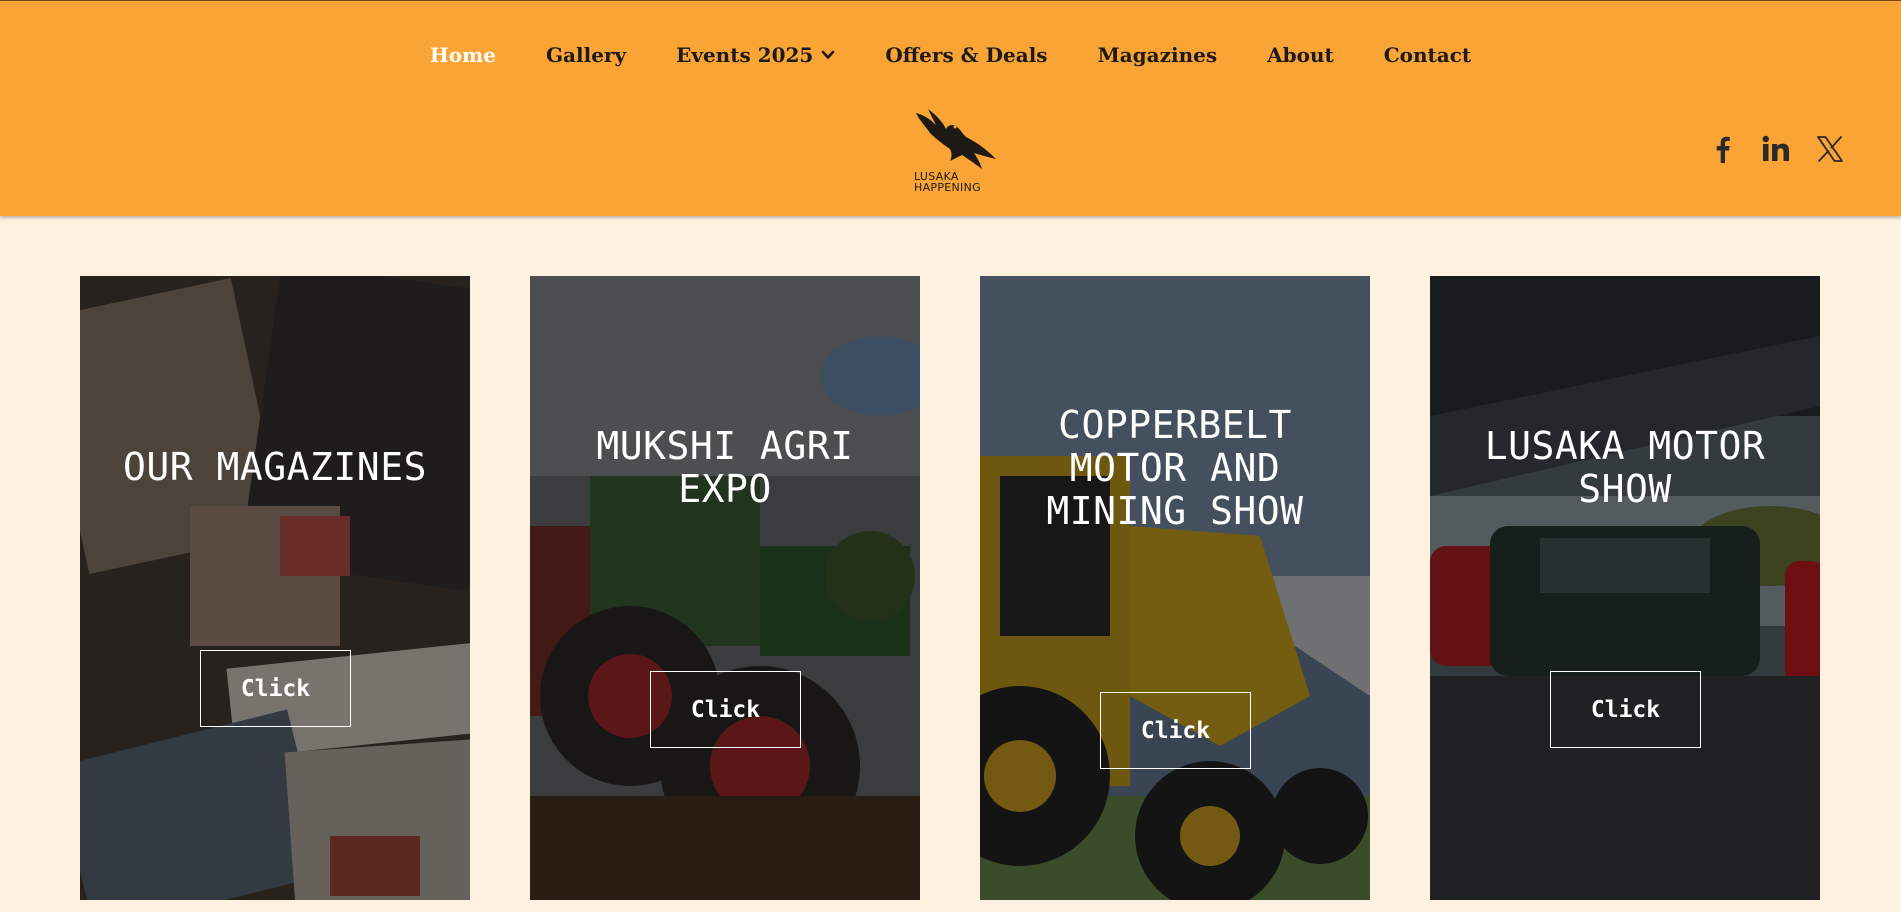 This screenshot has width=1901, height=912. What do you see at coordinates (1175, 468) in the screenshot?
I see `card-title: COPPERBELT MOTOR AND MINING SHOW` at bounding box center [1175, 468].